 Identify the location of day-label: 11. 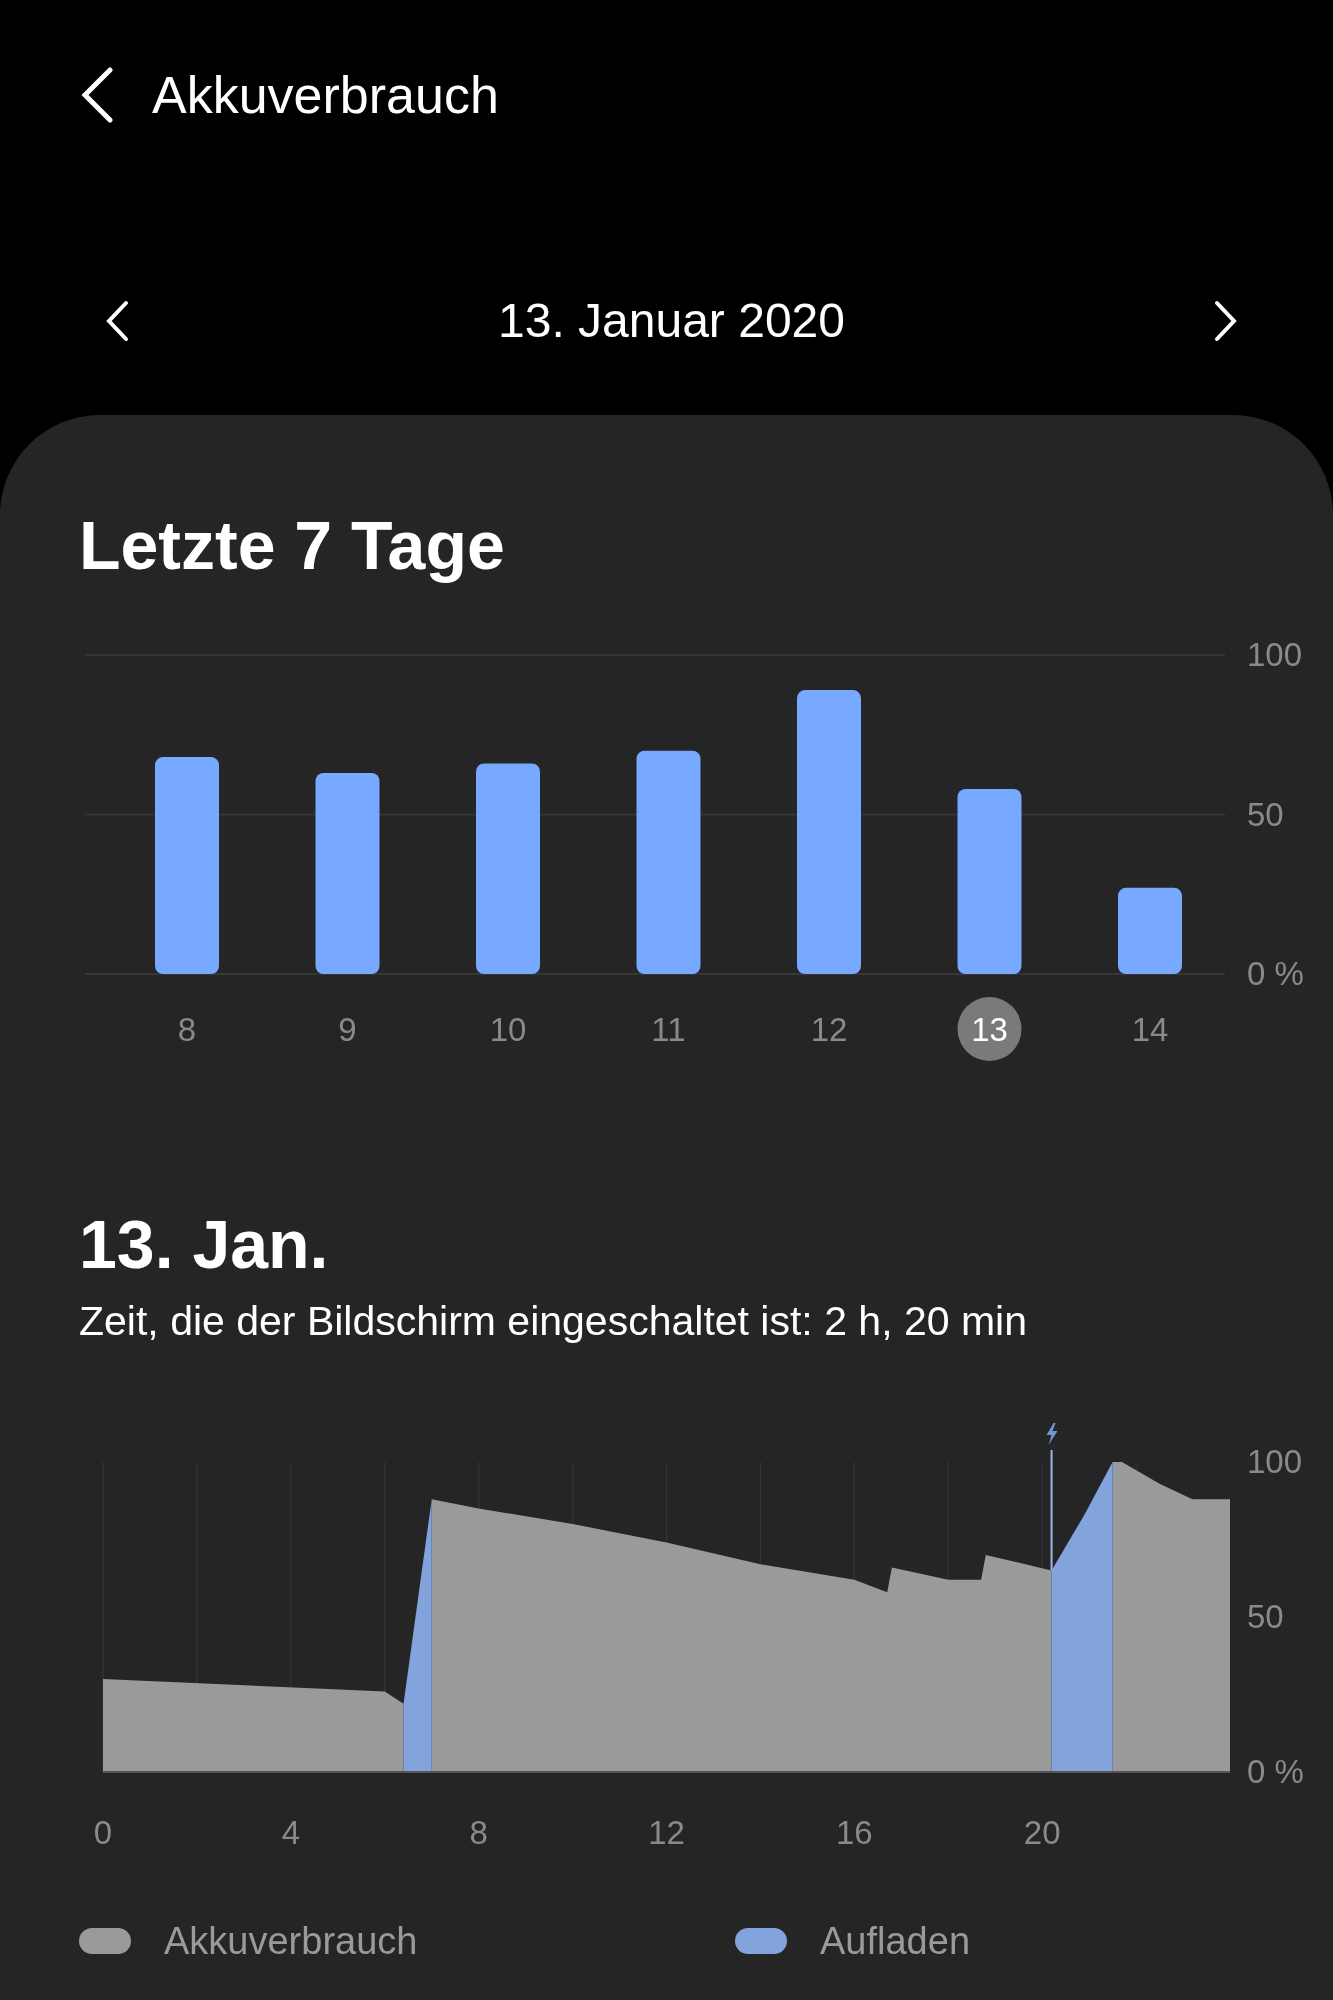
(668, 1029).